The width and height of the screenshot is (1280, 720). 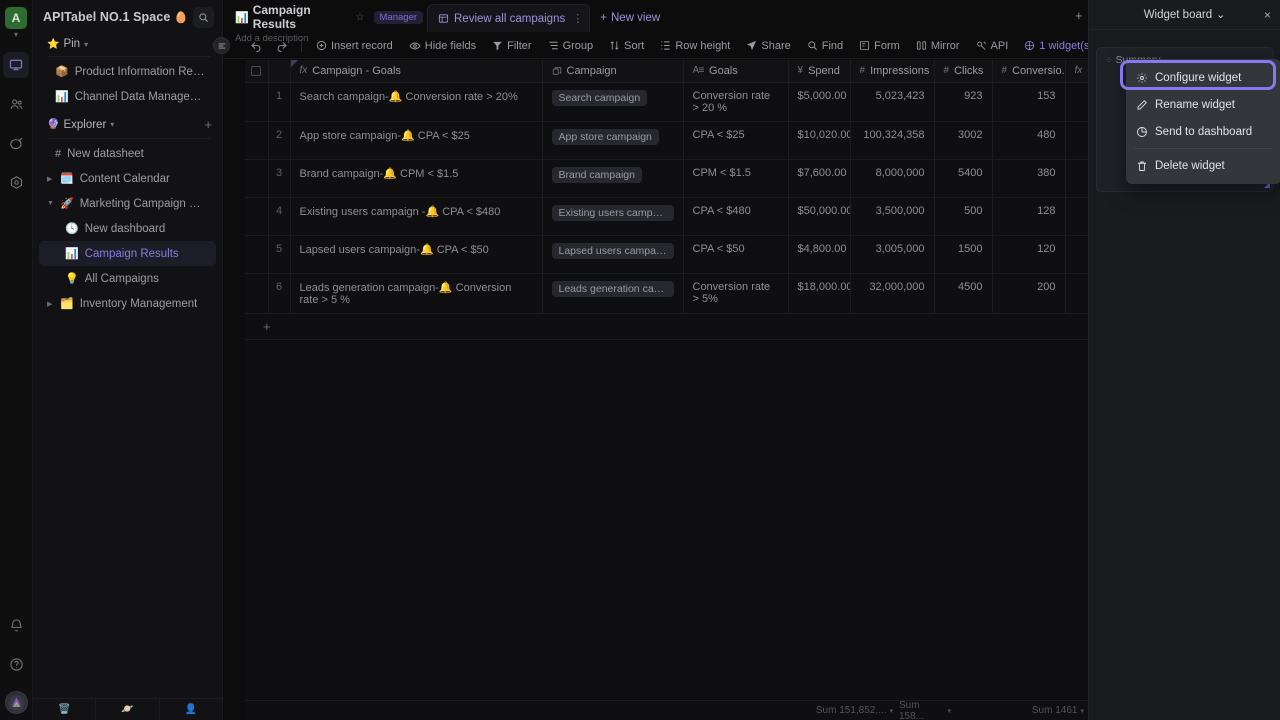 What do you see at coordinates (819, 254) in the screenshot?
I see `cell-spend: $4,800.00` at bounding box center [819, 254].